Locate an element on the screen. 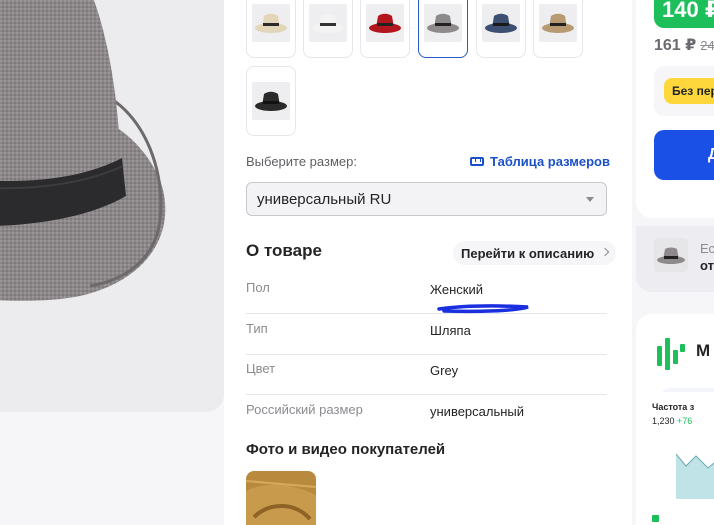  white-fedora-icon is located at coordinates (328, 23).